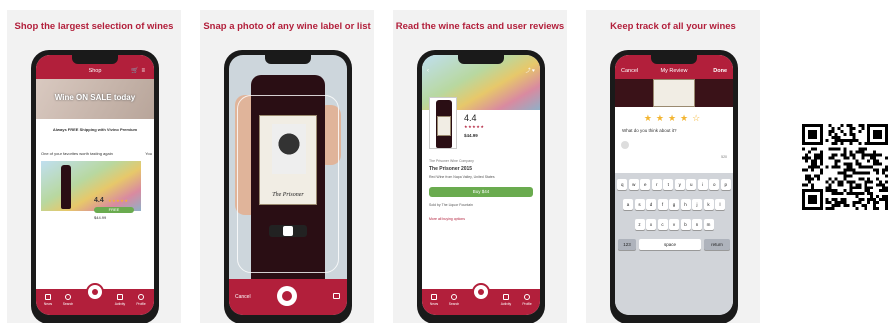 This screenshot has height=323, width=889. Describe the element at coordinates (662, 204) in the screenshot. I see `key-f: f` at that location.